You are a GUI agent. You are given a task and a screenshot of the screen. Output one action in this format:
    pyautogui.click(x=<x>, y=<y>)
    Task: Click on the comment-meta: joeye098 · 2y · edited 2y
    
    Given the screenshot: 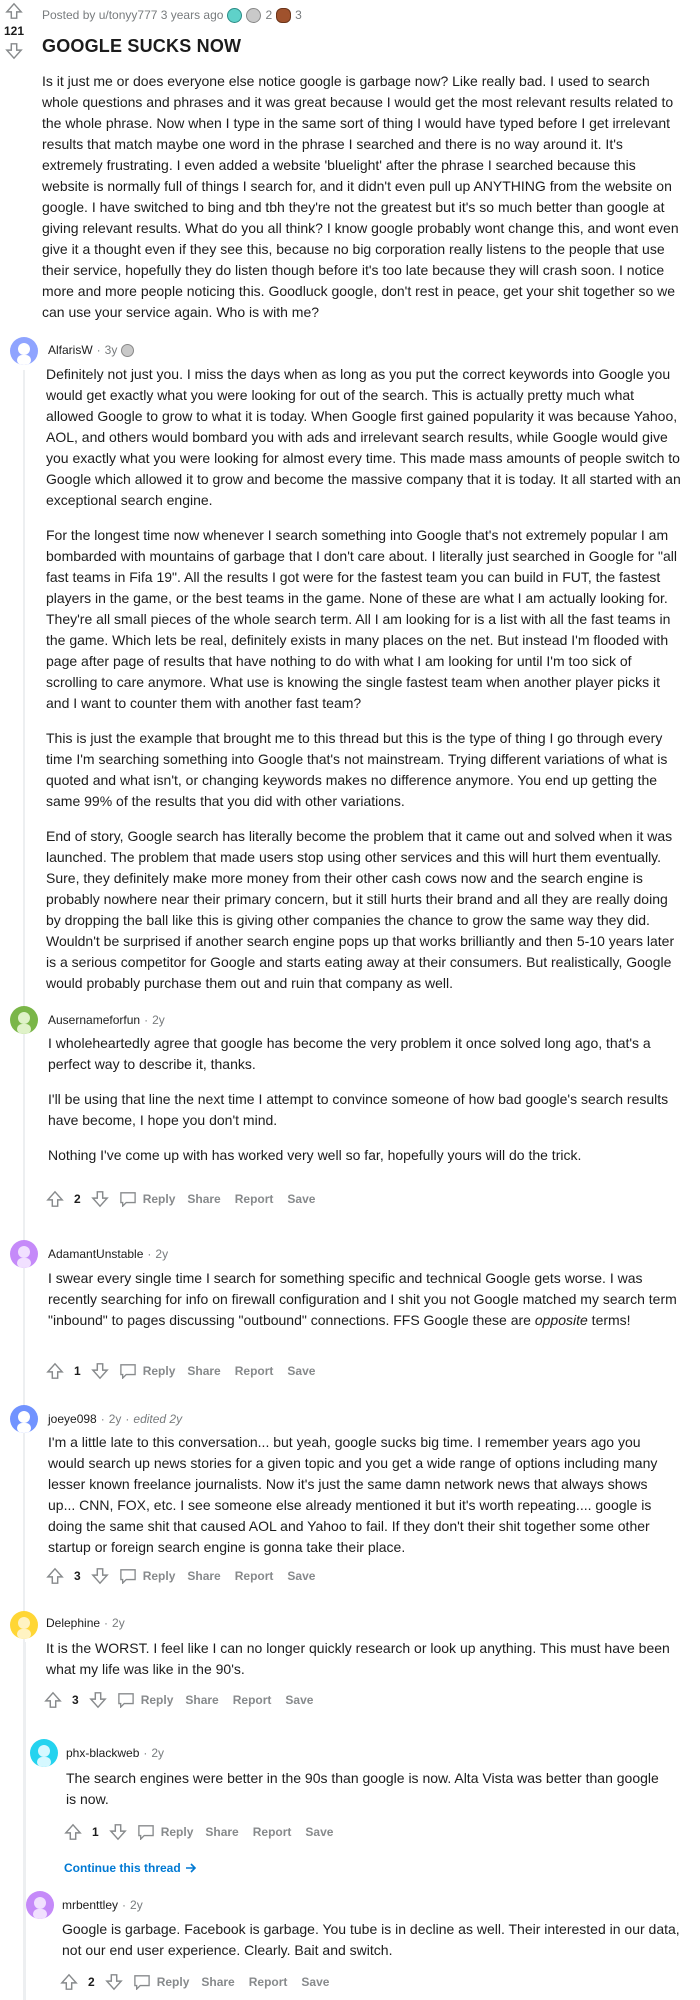 What is the action you would take?
    pyautogui.click(x=115, y=1419)
    